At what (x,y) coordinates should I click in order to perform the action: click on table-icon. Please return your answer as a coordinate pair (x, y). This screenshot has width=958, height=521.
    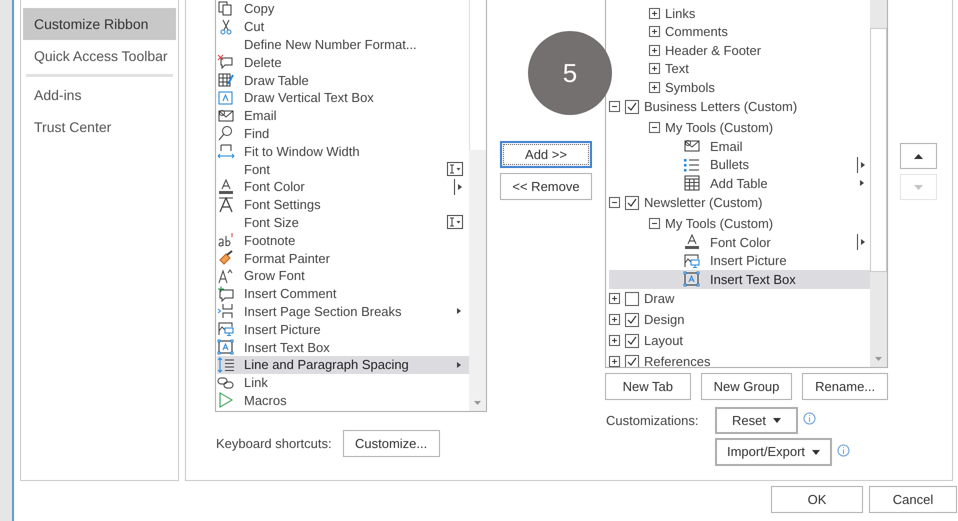
    Looking at the image, I should click on (692, 183).